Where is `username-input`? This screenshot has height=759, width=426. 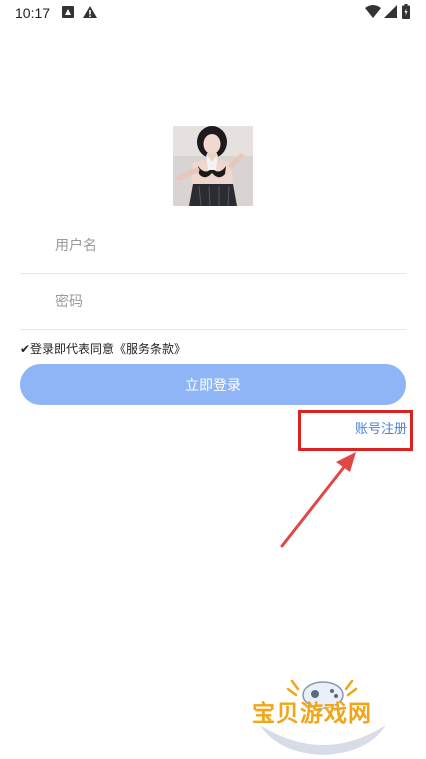
username-input is located at coordinates (220, 246).